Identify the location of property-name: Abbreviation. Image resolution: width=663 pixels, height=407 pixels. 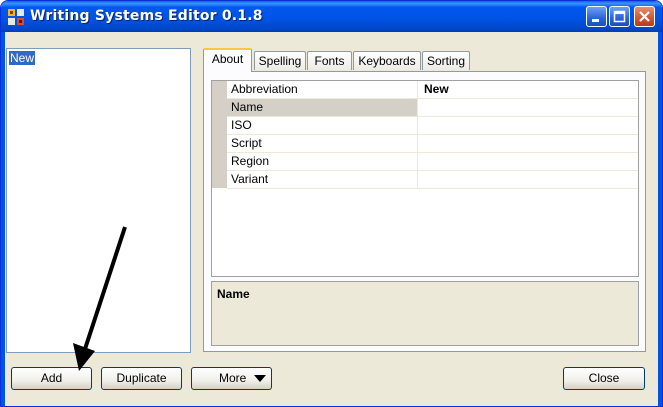
(322, 89).